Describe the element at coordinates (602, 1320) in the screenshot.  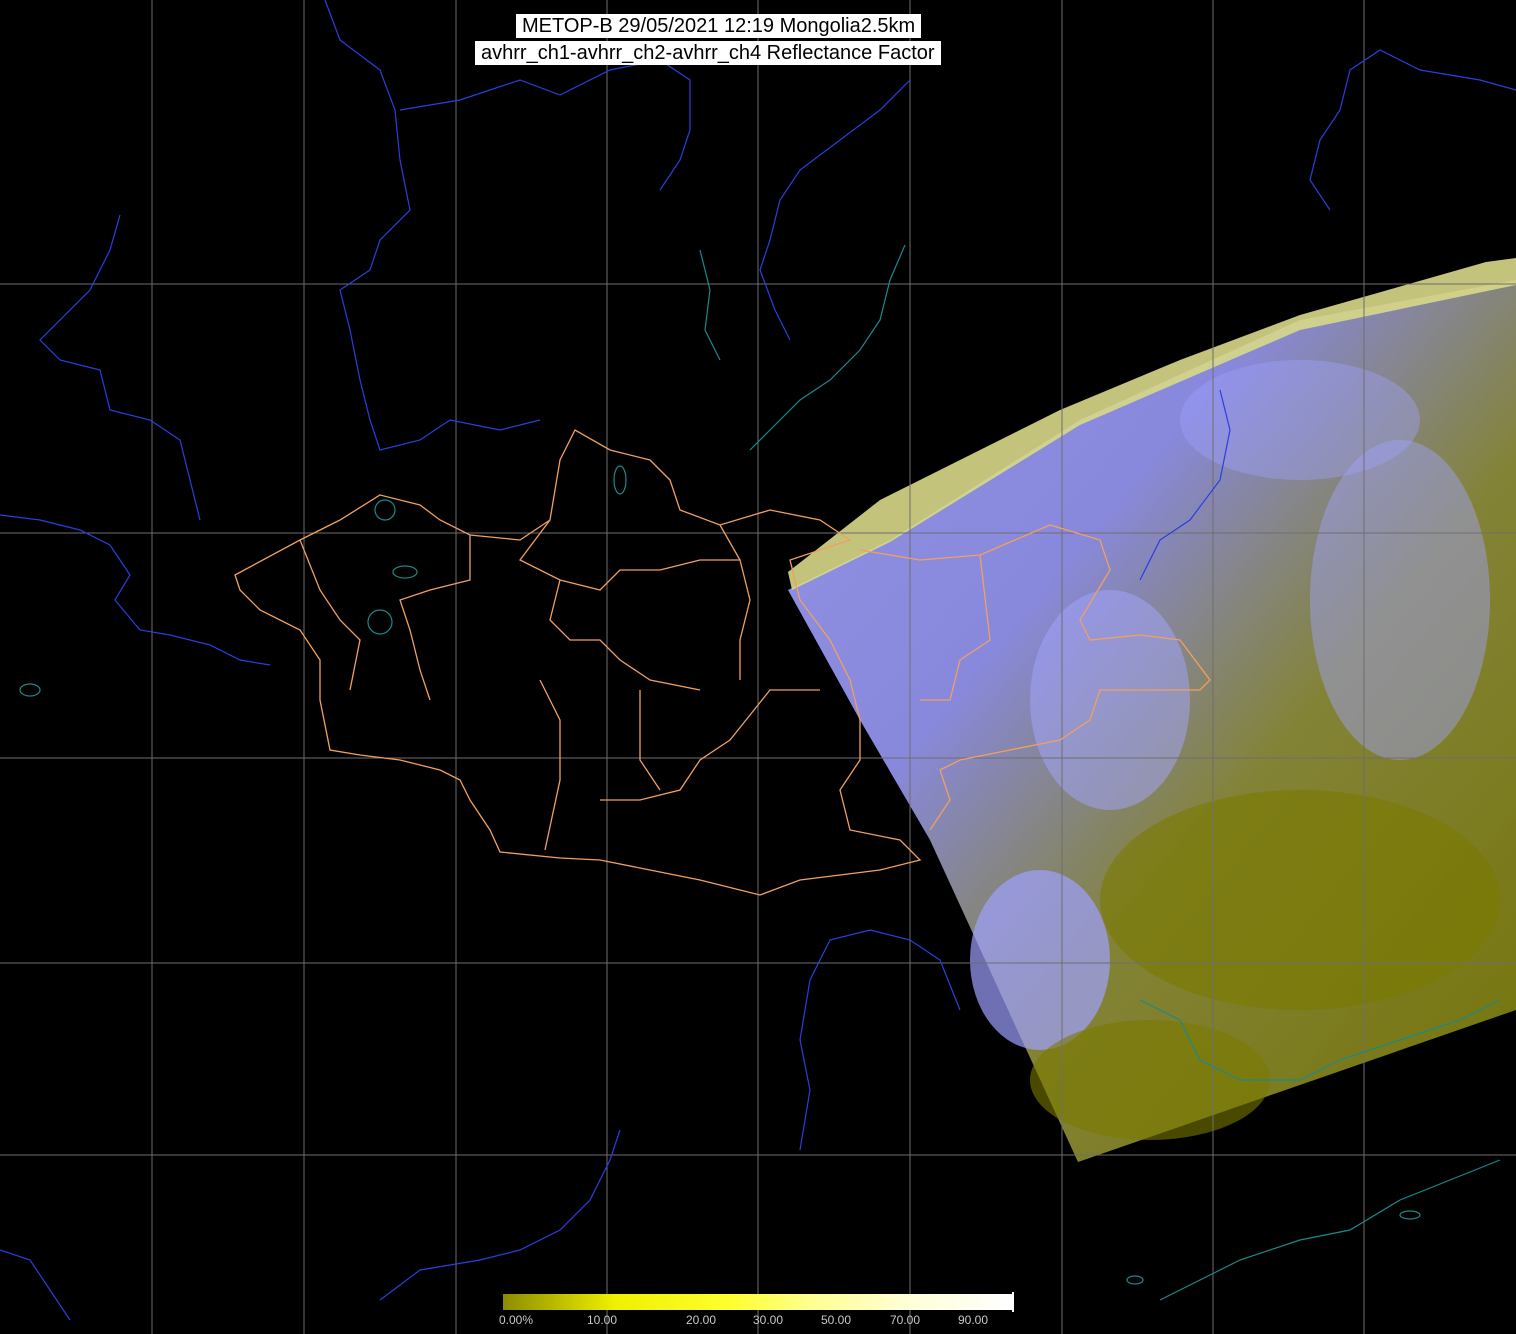
I see `colorbar-label: 10.00` at that location.